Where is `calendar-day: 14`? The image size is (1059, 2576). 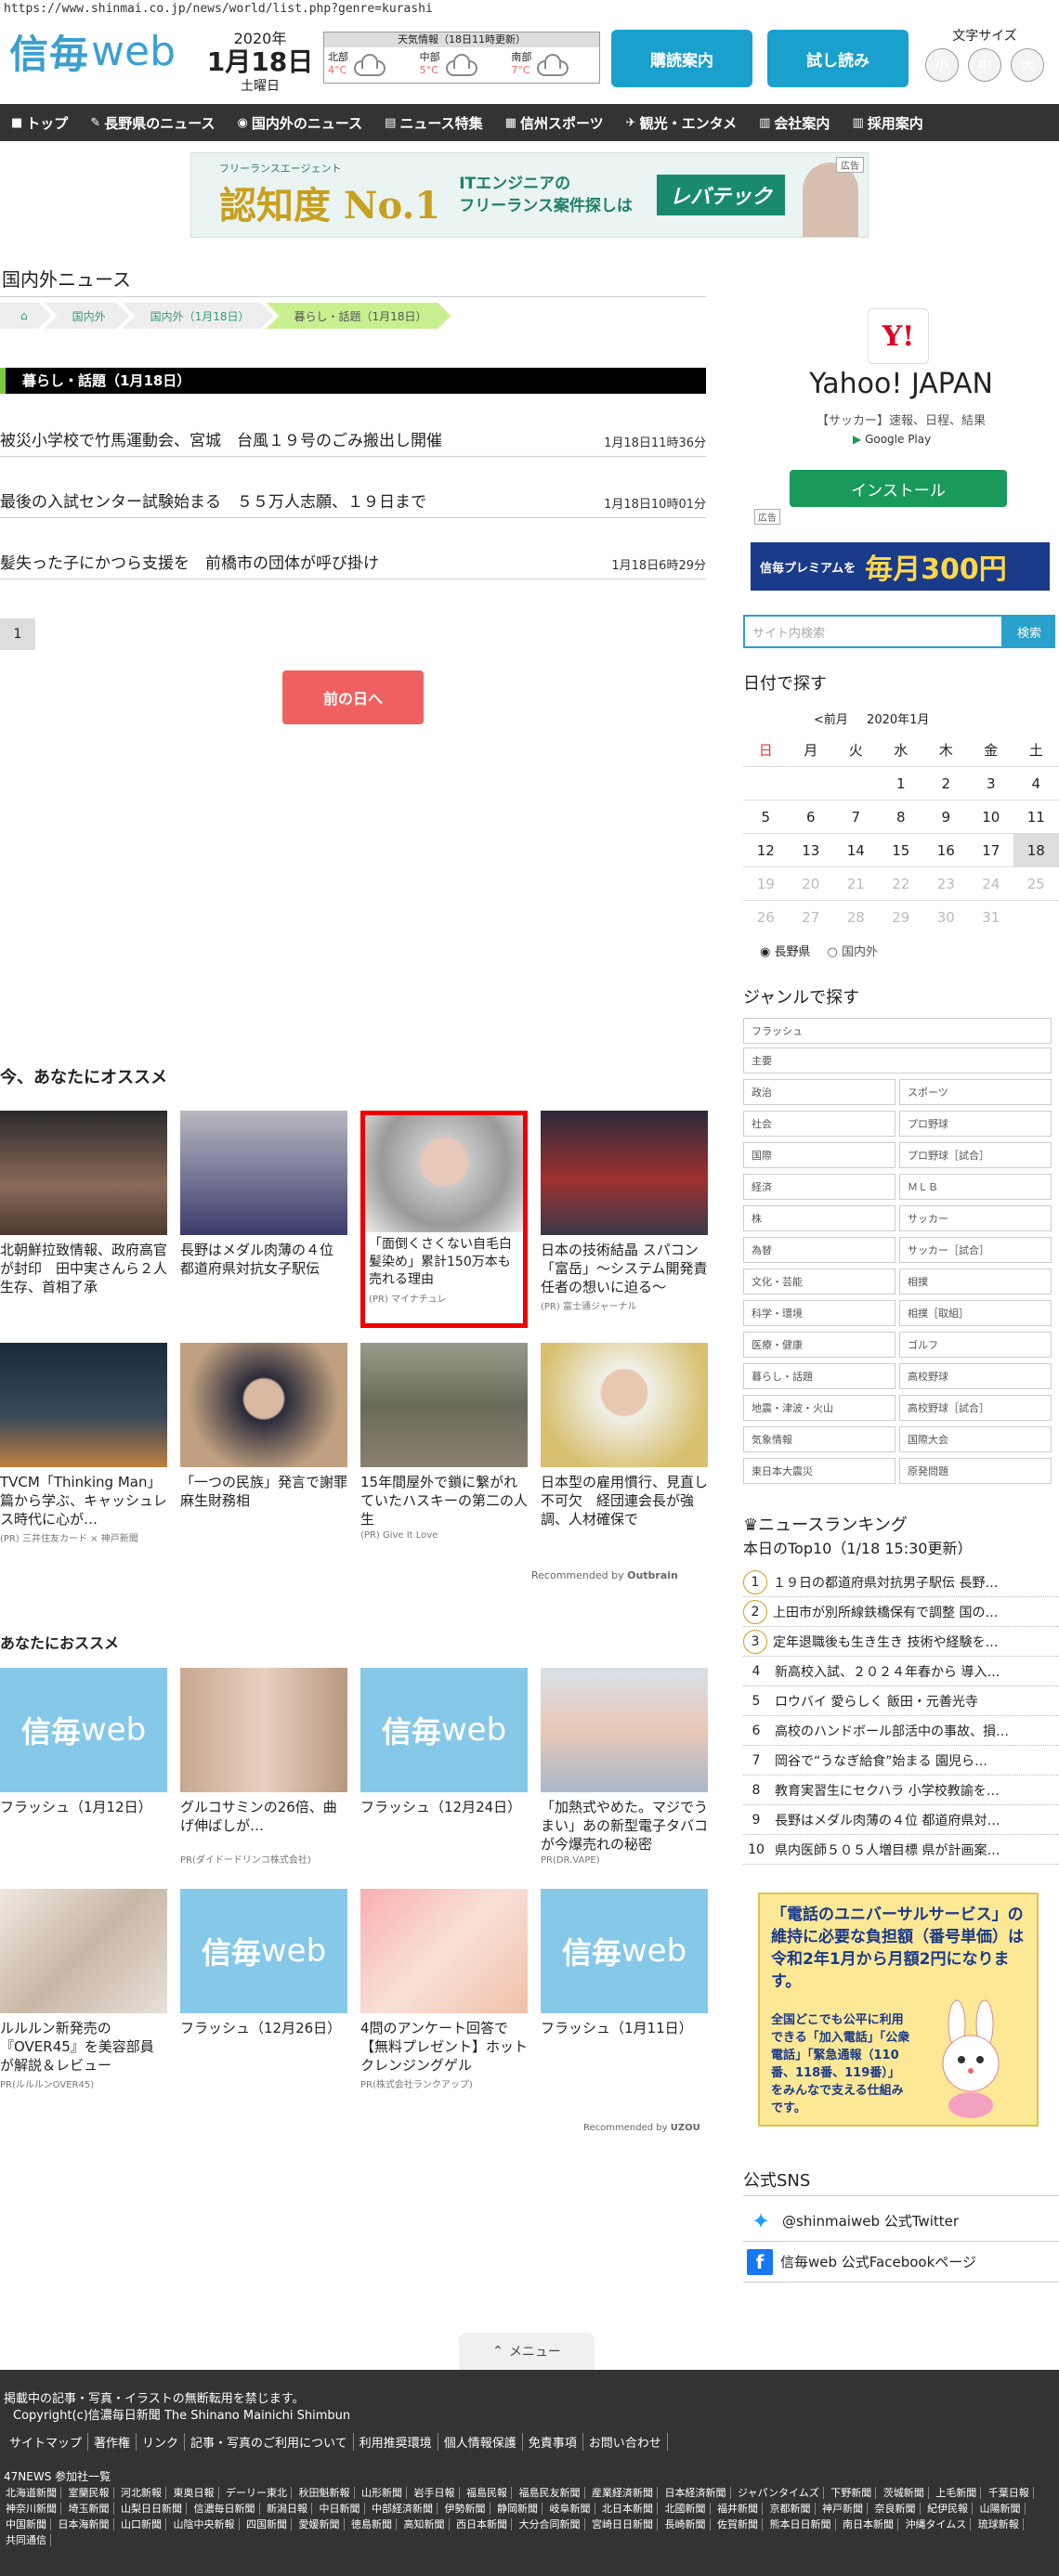 calendar-day: 14 is located at coordinates (856, 850).